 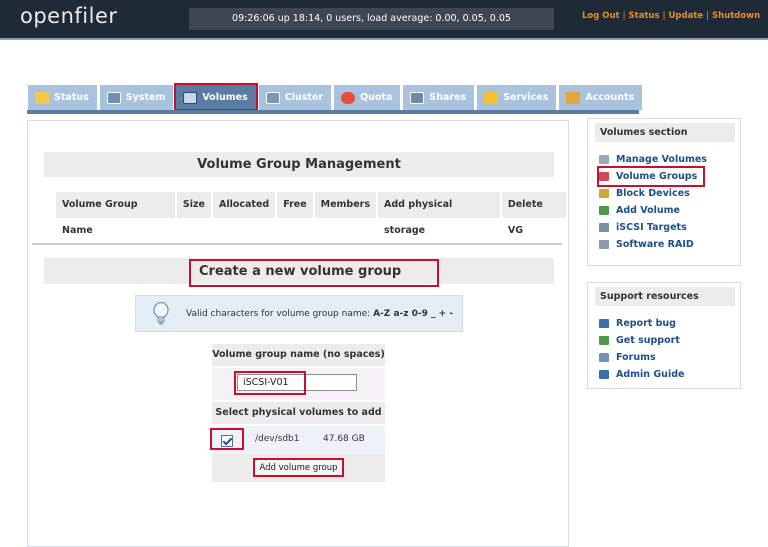 What do you see at coordinates (417, 97) in the screenshot?
I see `shares-icon` at bounding box center [417, 97].